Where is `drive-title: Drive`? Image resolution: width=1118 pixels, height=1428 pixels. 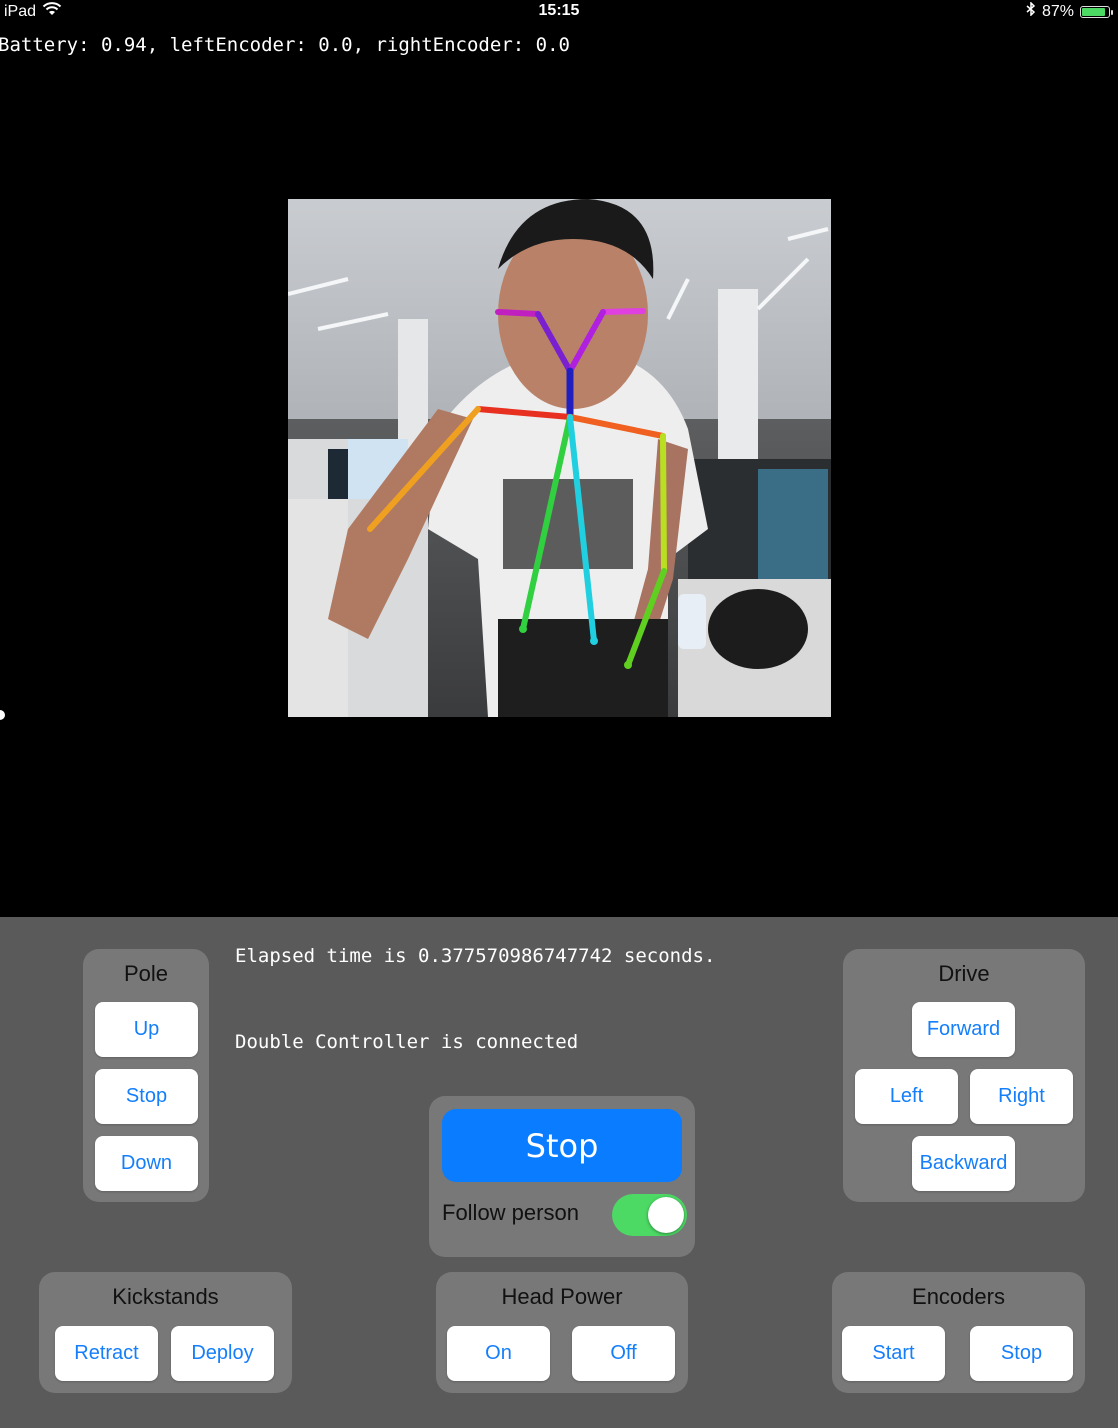
drive-title: Drive is located at coordinates (964, 973).